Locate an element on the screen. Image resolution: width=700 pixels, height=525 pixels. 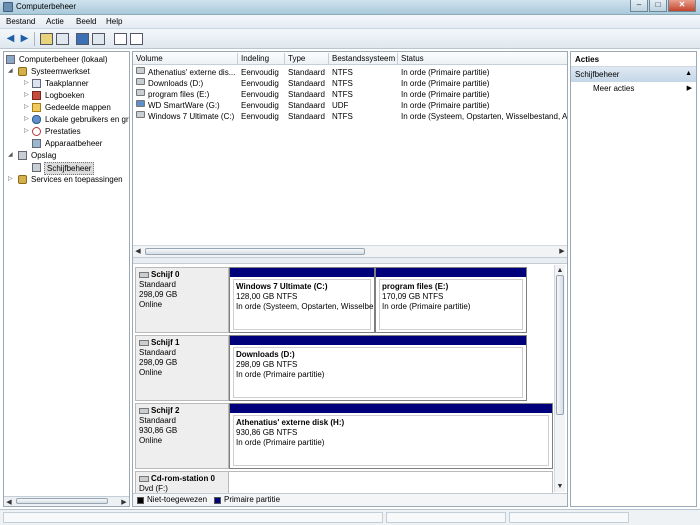
submenu-arrow-icon: ▶ is located at coordinates (689, 88).